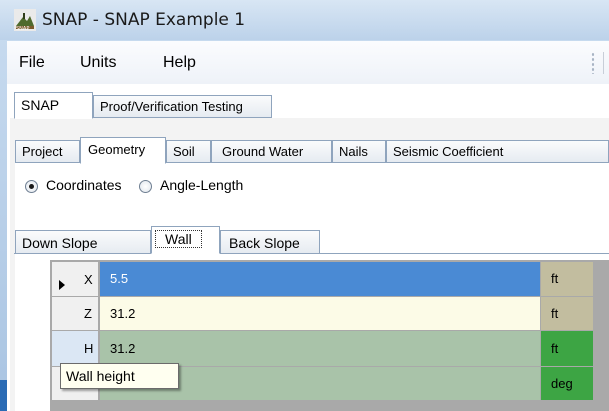 The image size is (609, 411). What do you see at coordinates (179, 63) in the screenshot?
I see `menu-help: Help` at bounding box center [179, 63].